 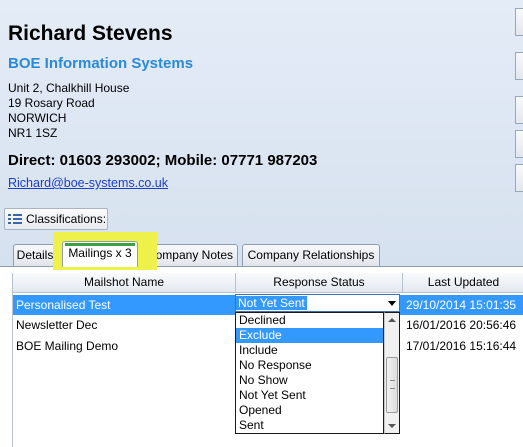 What do you see at coordinates (309, 380) in the screenshot?
I see `option-no-show: No Show` at bounding box center [309, 380].